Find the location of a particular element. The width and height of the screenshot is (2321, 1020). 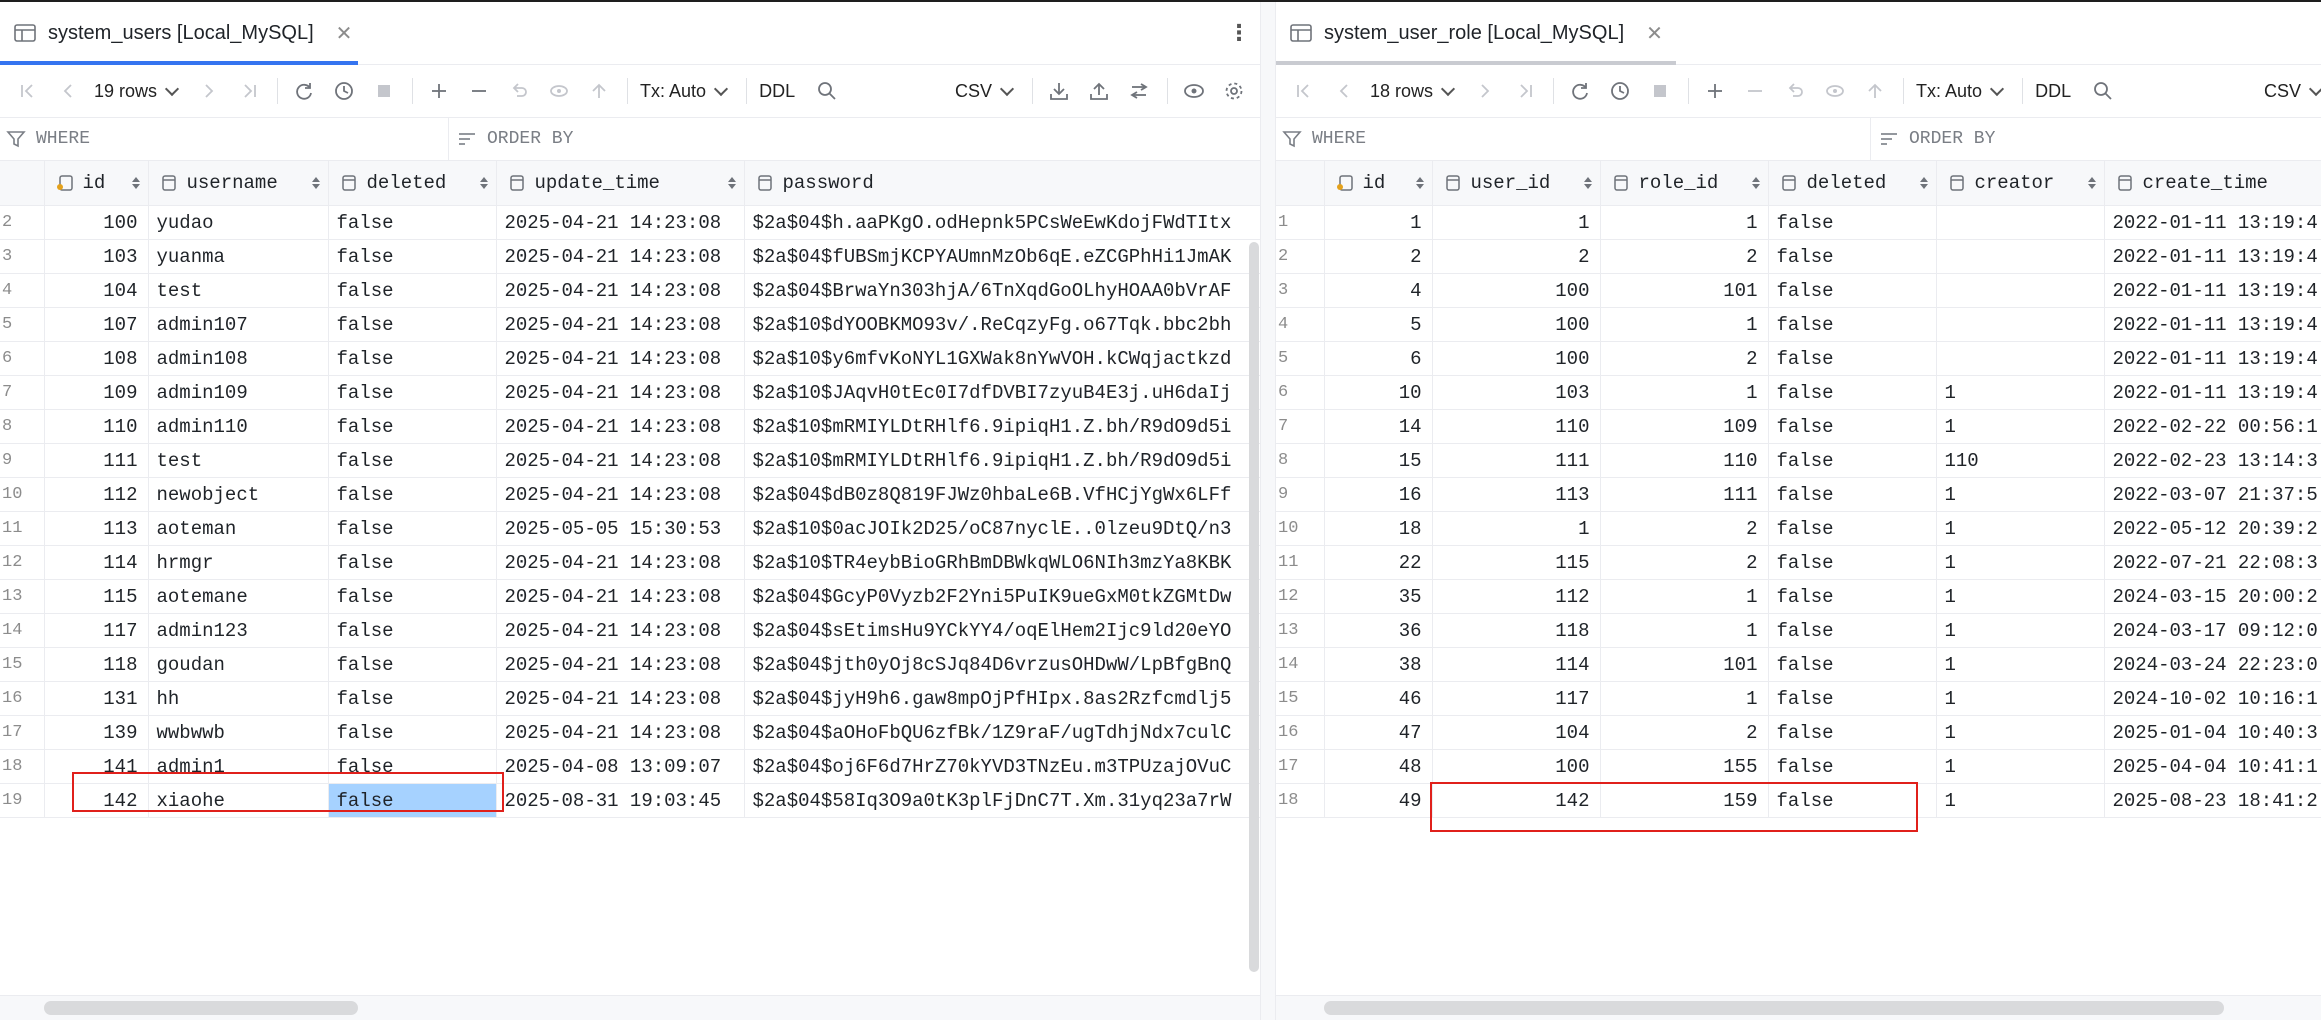

table-row: 10 18 1 2 false 1 2022-05-12 20:39:2 is located at coordinates (1798, 528).